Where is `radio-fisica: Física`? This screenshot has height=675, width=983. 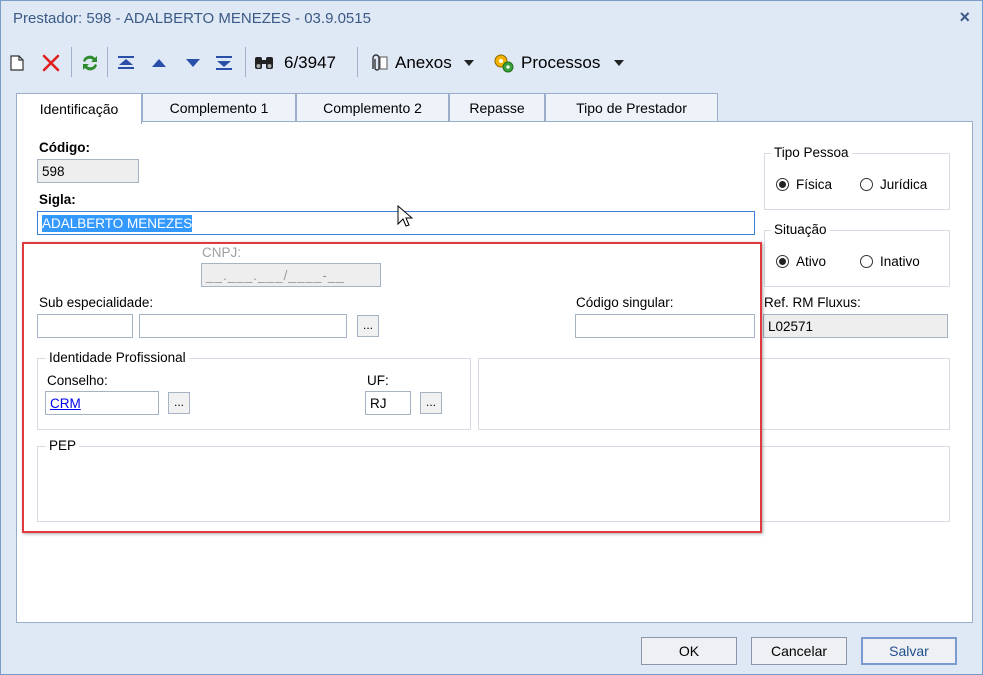 radio-fisica: Física is located at coordinates (804, 184).